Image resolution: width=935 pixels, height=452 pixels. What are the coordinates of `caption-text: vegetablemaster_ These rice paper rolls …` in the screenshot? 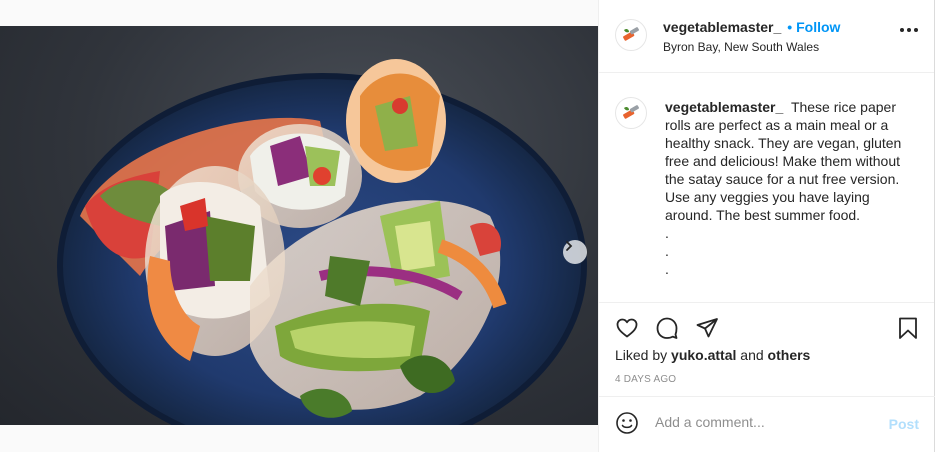 It's located at (792, 188).